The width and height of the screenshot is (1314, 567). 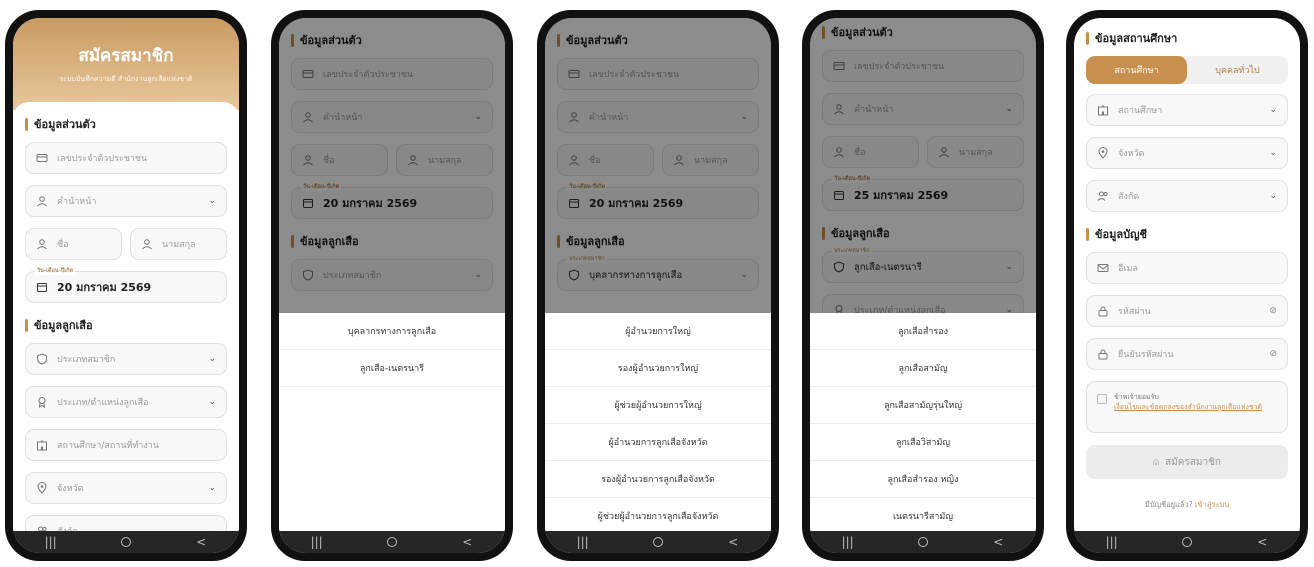 What do you see at coordinates (178, 244) in the screenshot?
I see `last-name-input: นามสกุล` at bounding box center [178, 244].